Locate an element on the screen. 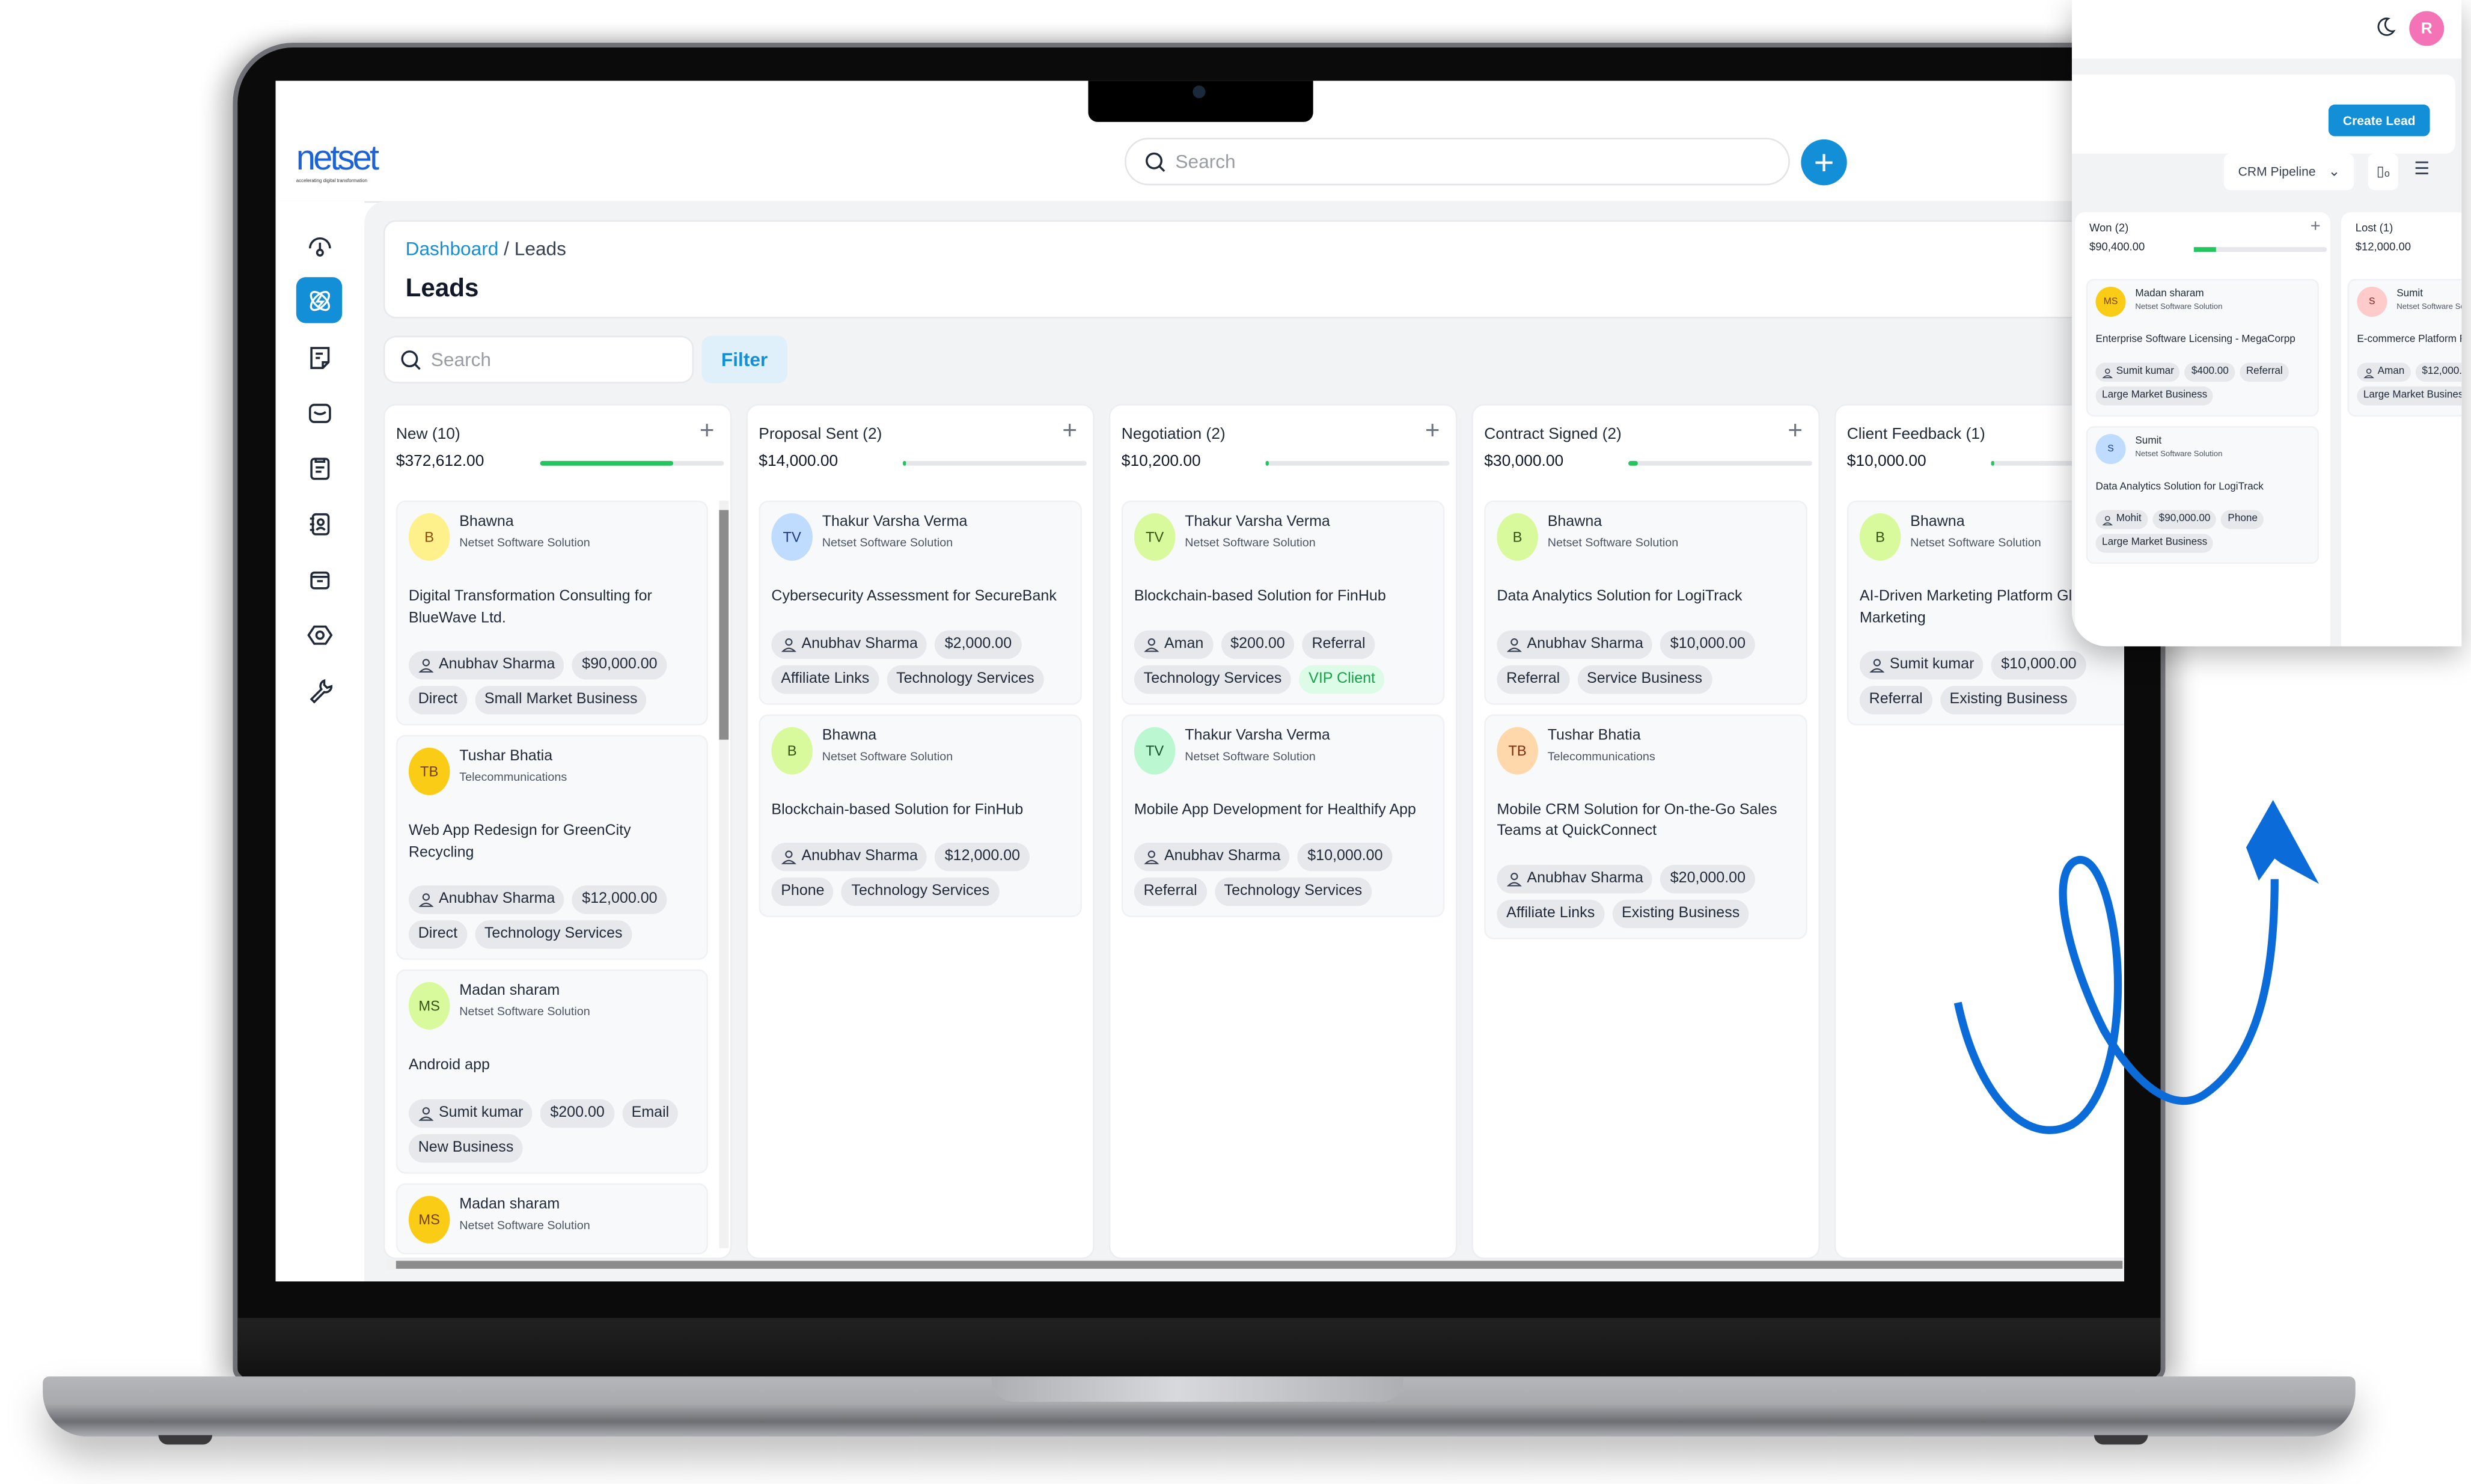 The image size is (2471, 1484). deal-title: E-commerce Platform FashionTrends is located at coordinates (2409, 340).